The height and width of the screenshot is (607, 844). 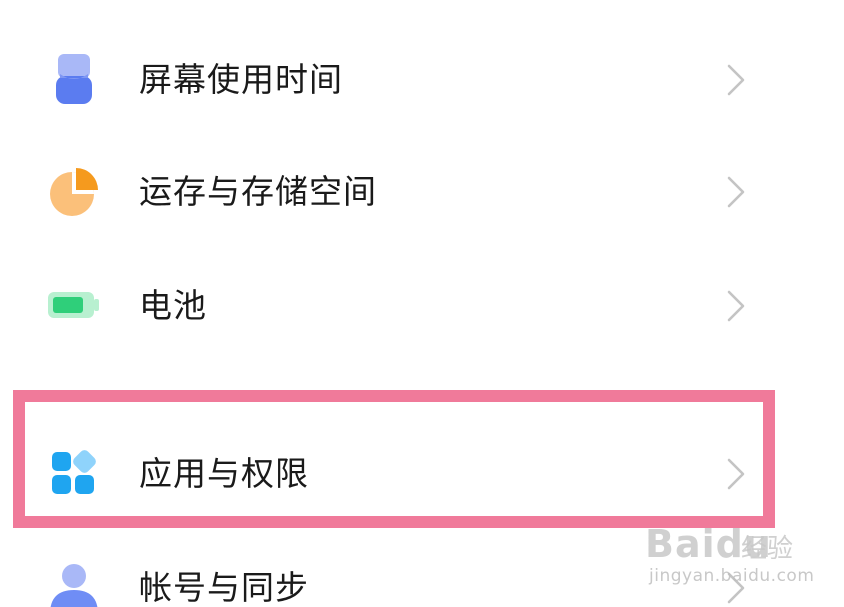 I want to click on settings-item-account-sync: 帐号与同步, so click(x=422, y=571).